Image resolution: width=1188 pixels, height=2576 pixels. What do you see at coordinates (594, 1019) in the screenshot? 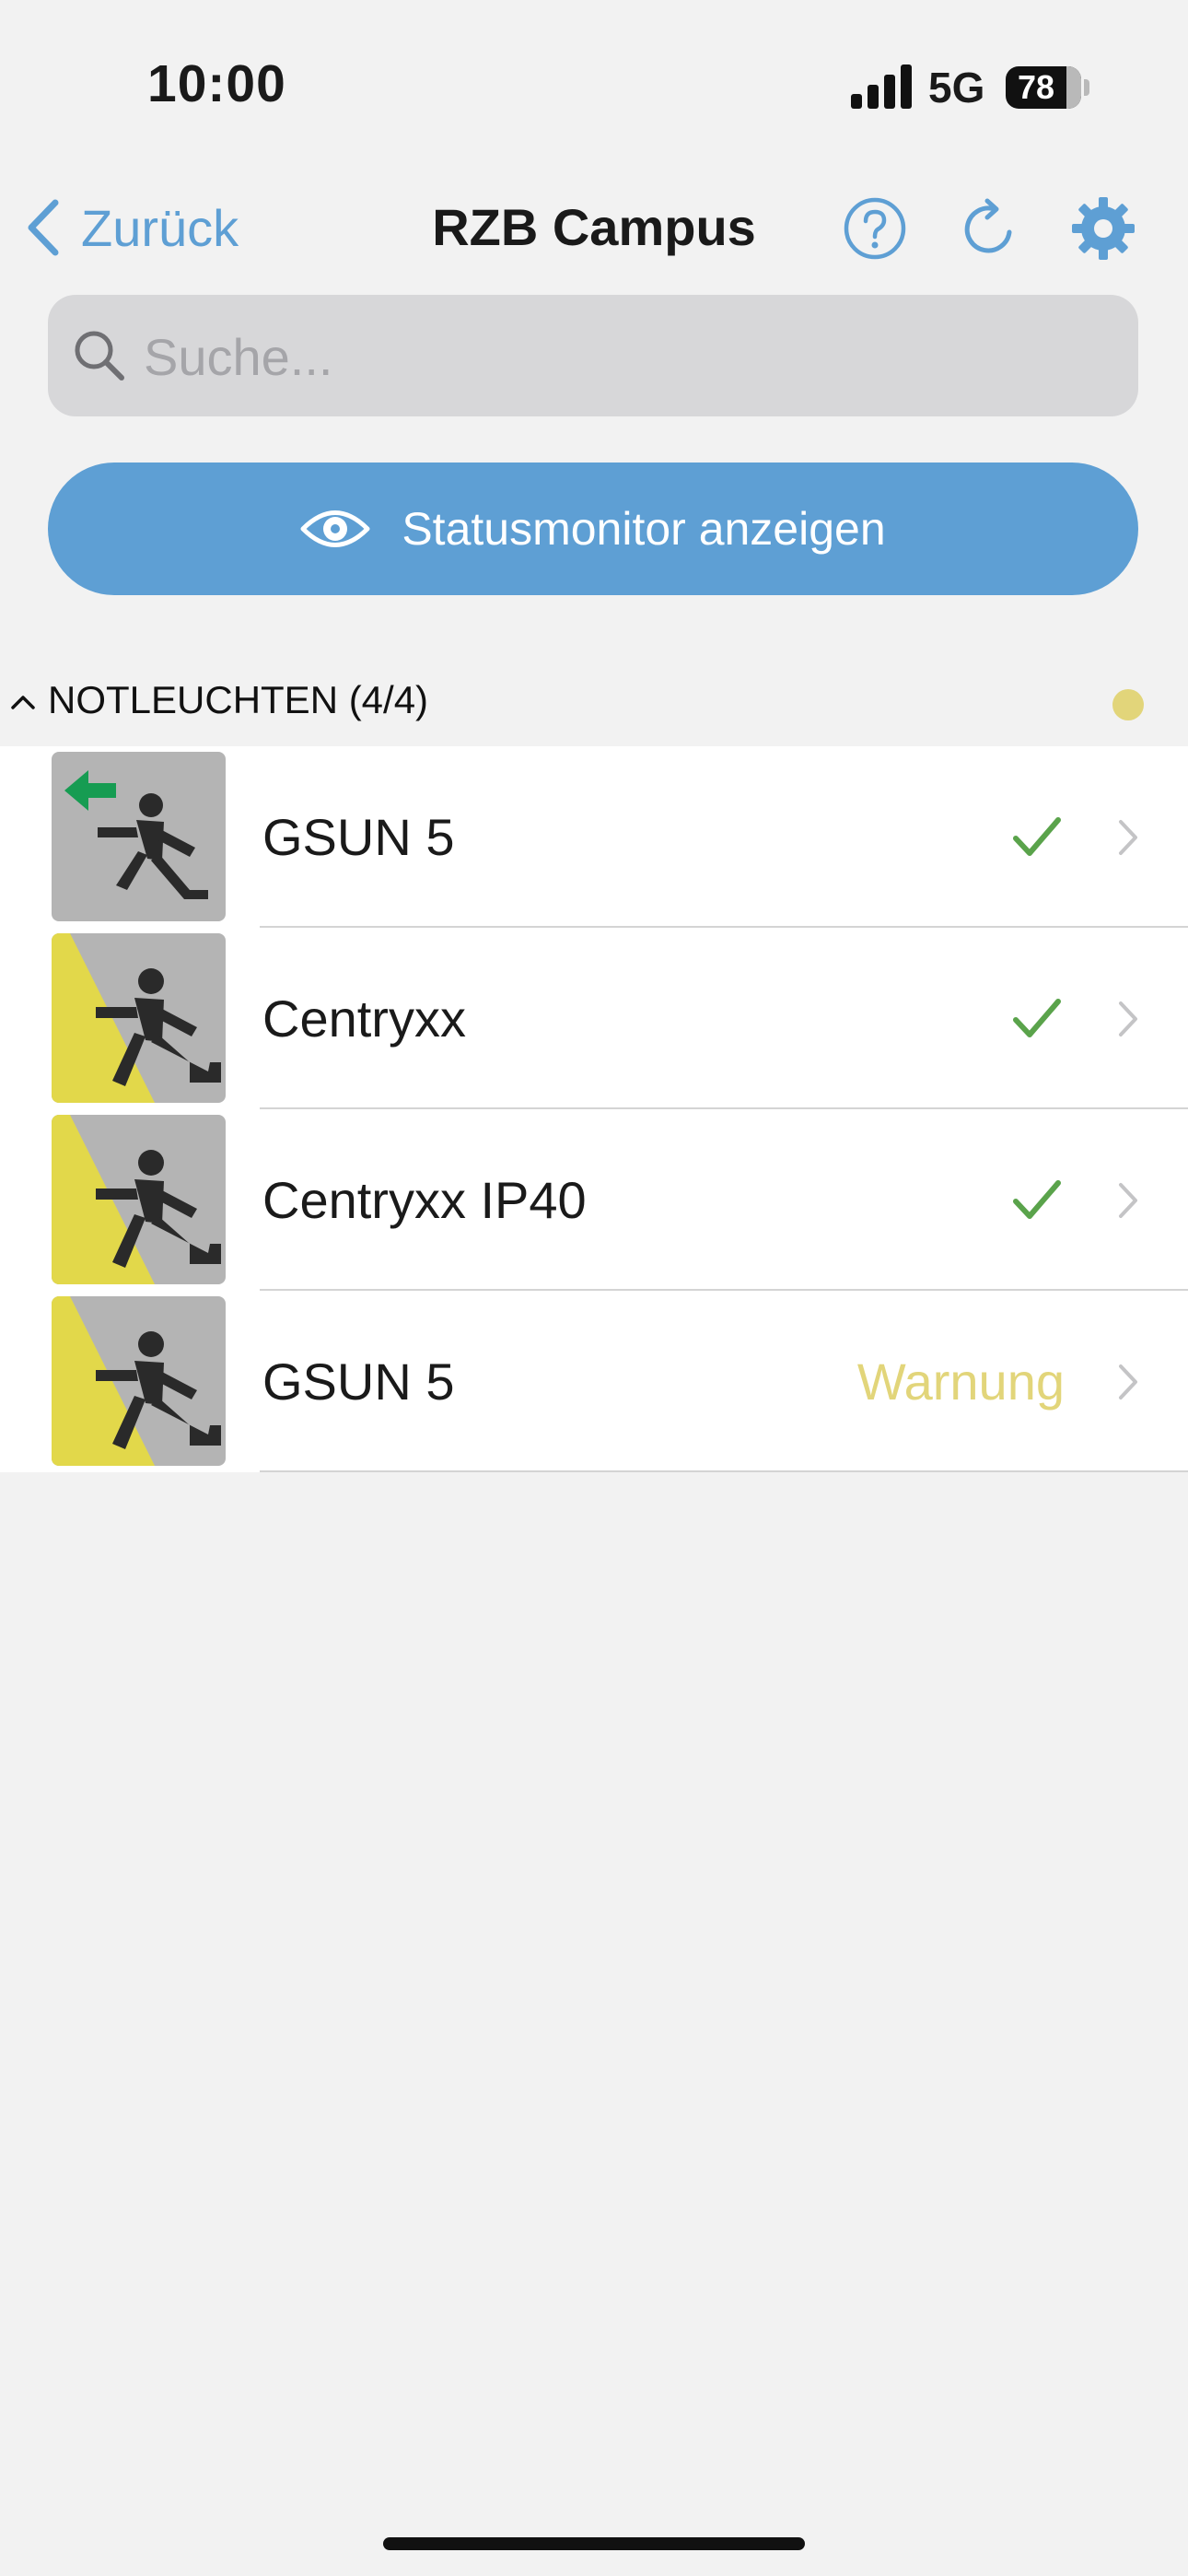
I see `list-item: Centryxx` at bounding box center [594, 1019].